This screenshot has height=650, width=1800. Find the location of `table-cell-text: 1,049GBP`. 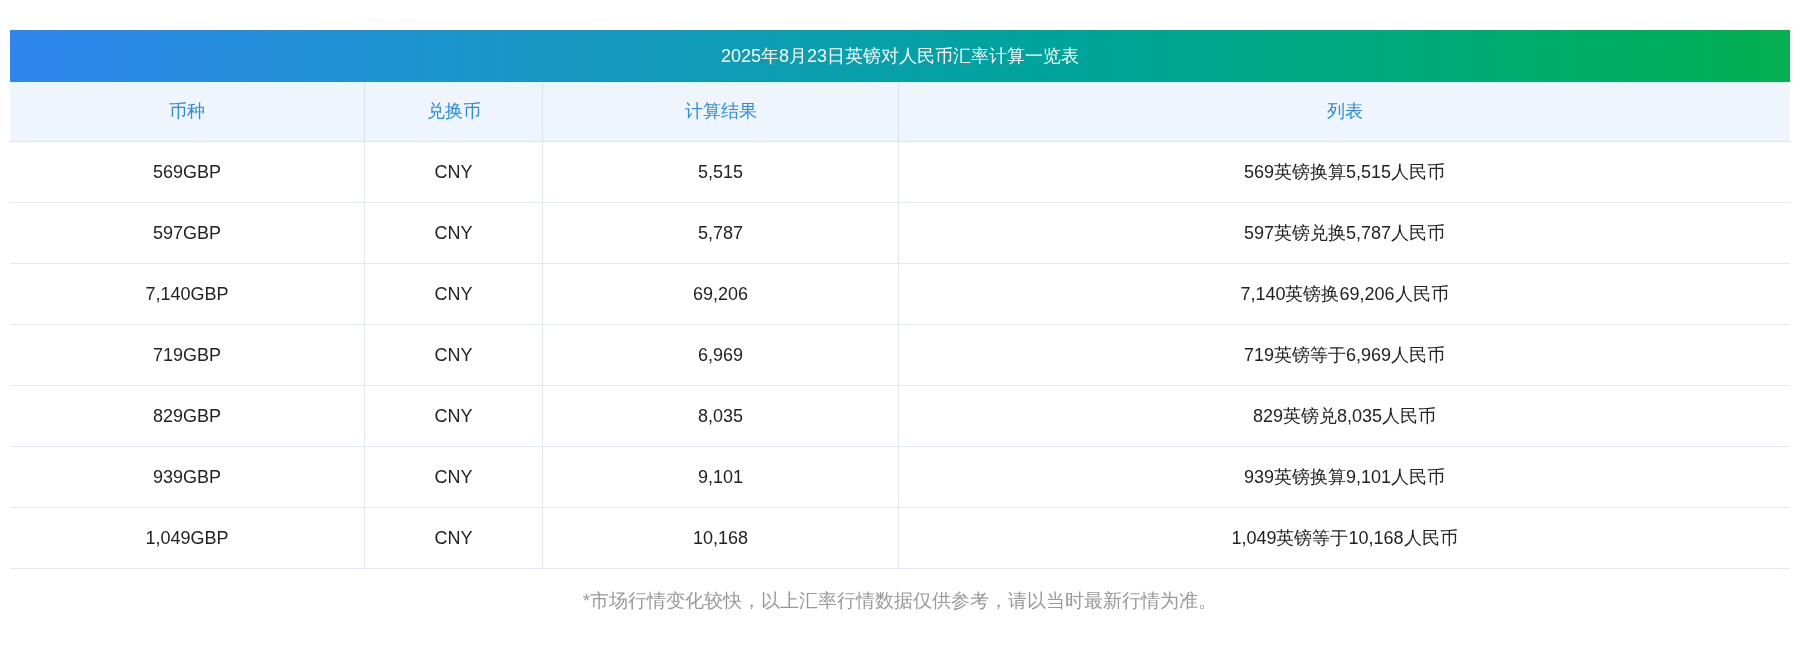

table-cell-text: 1,049GBP is located at coordinates (187, 538).